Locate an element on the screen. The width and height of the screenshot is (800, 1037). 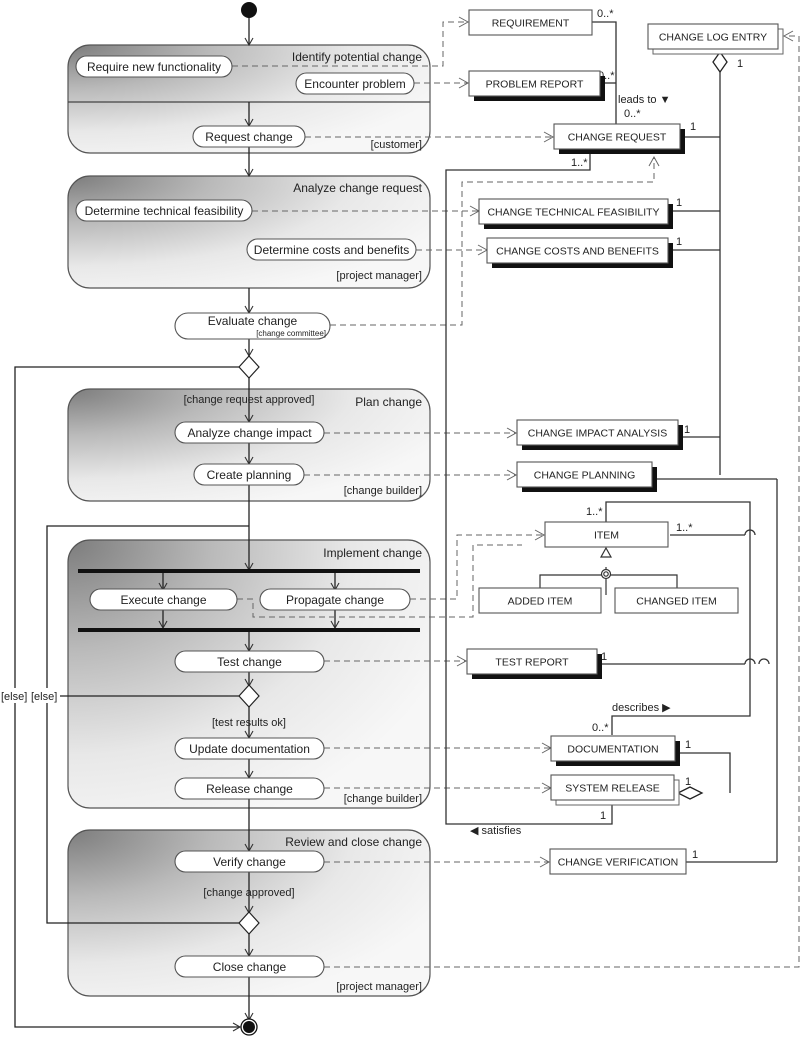
class-item: ITEM is located at coordinates (606, 534).